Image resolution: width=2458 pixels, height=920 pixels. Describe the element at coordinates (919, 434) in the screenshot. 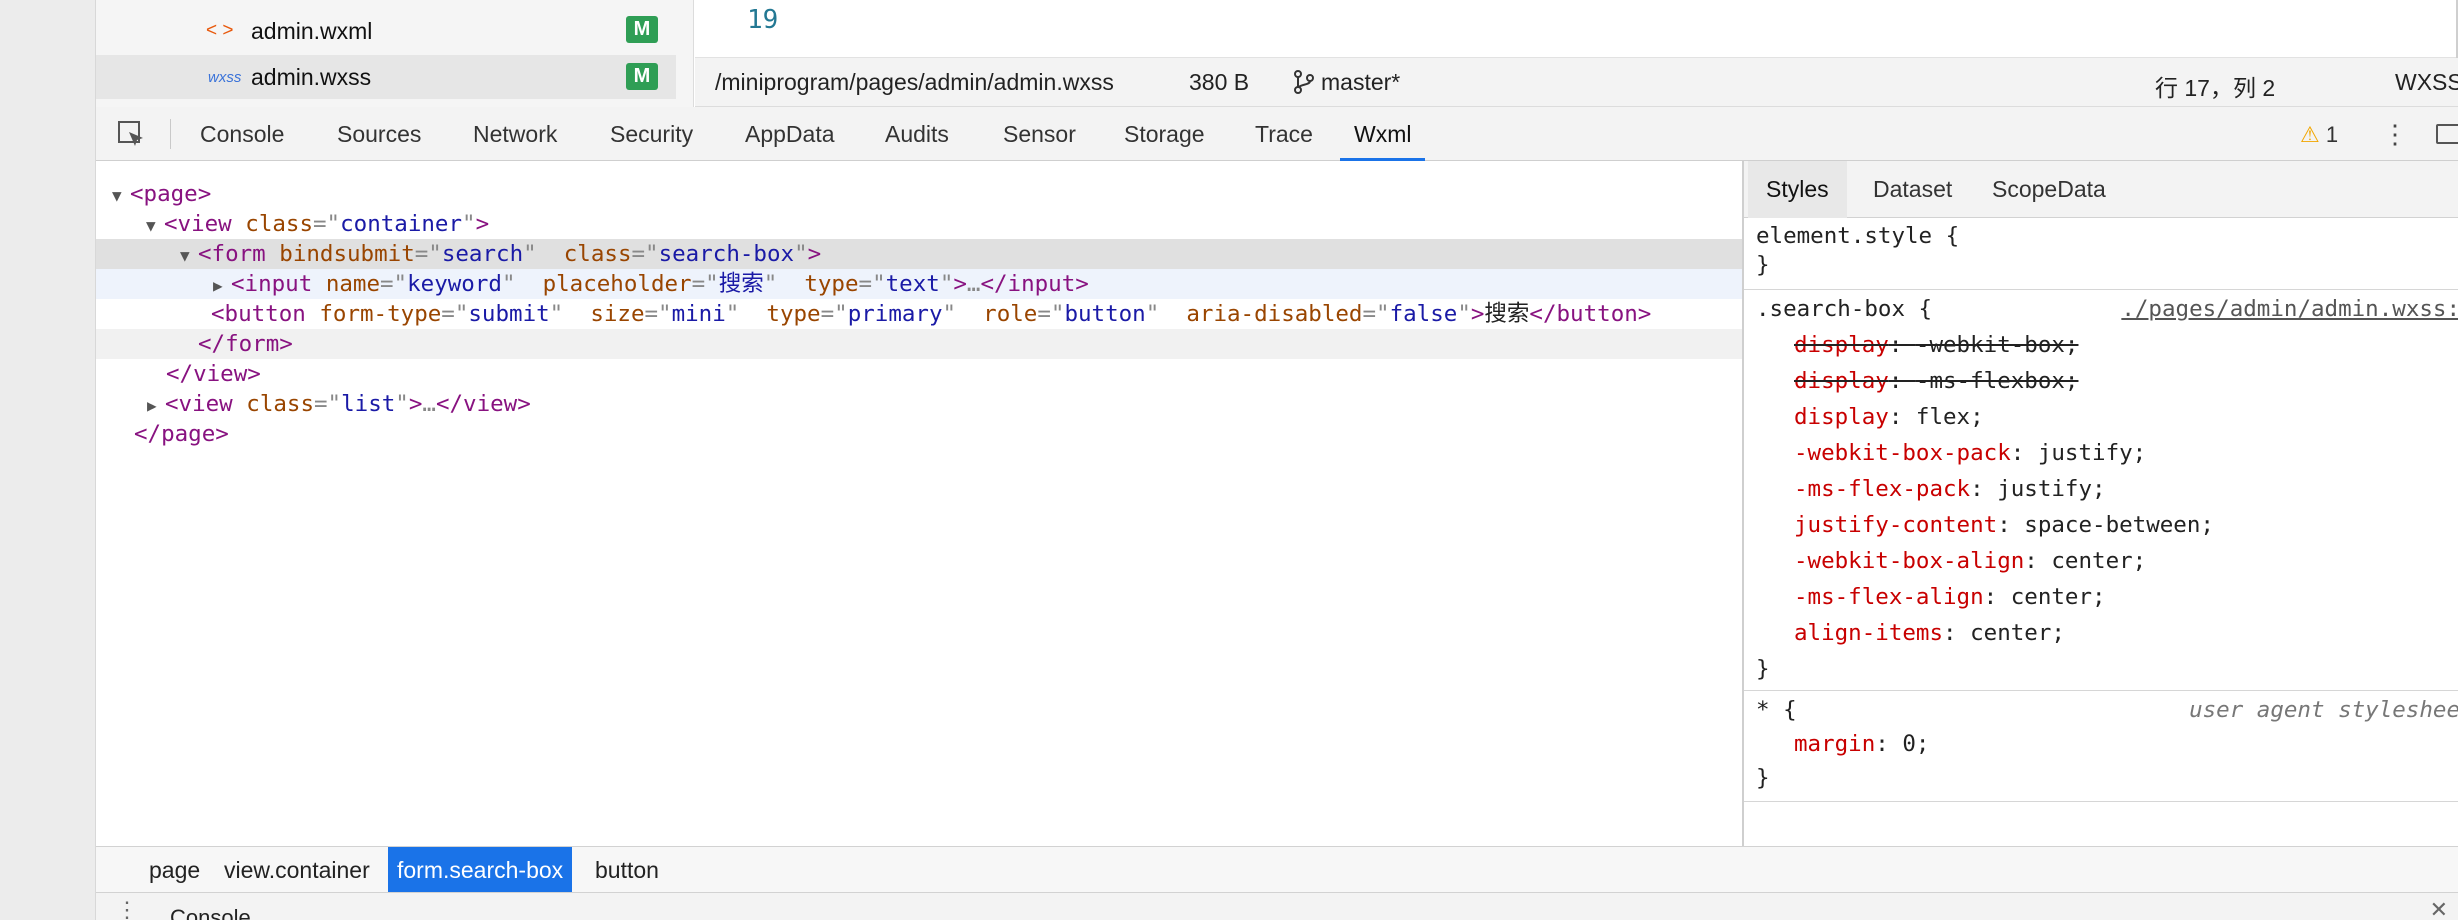

I see `tree-node-page-close: </page>` at that location.